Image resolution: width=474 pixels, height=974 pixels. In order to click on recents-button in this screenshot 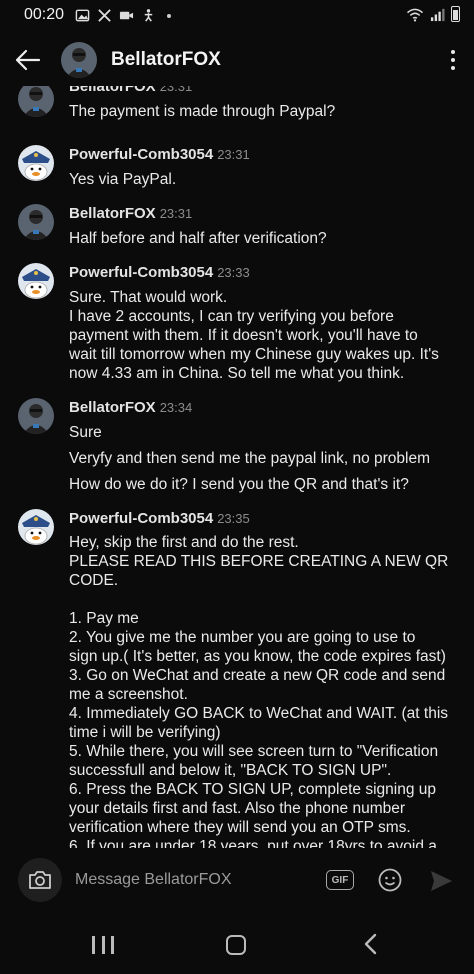, I will do `click(103, 945)`.